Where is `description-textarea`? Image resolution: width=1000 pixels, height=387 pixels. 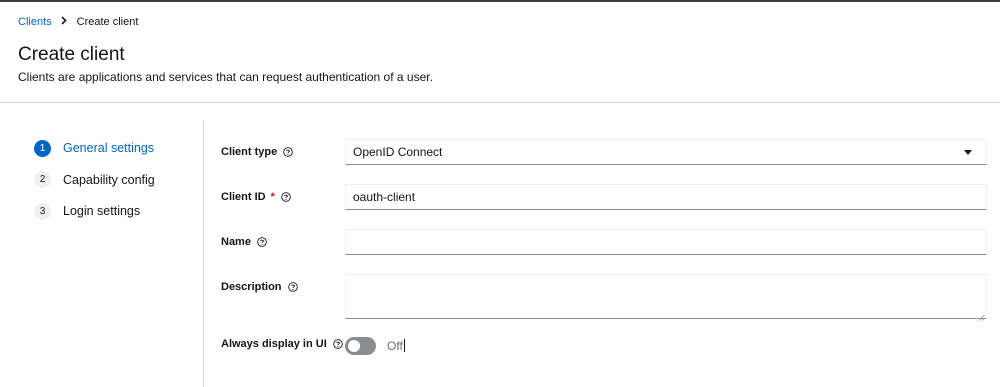
description-textarea is located at coordinates (666, 297).